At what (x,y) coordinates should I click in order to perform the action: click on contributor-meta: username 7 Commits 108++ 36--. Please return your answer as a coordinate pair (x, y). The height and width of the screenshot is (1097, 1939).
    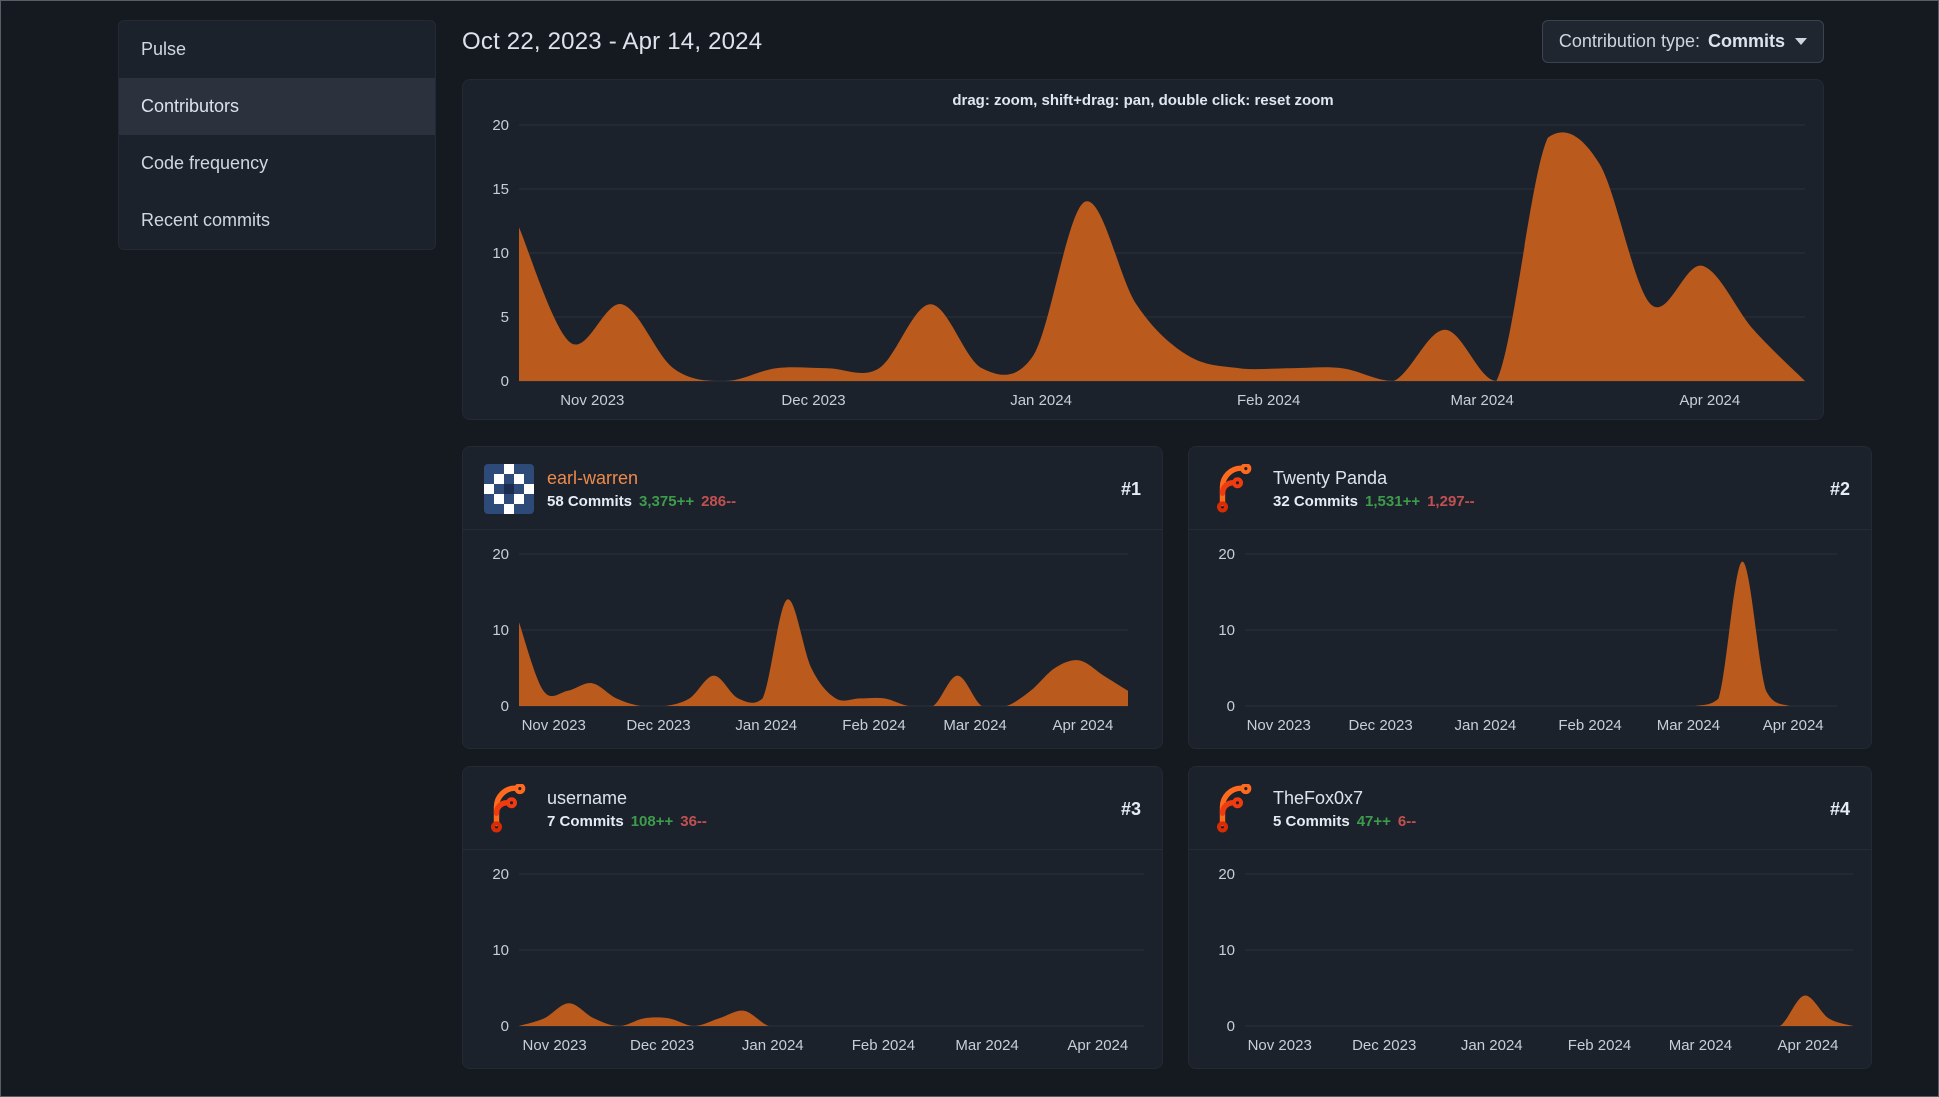
    Looking at the image, I should click on (827, 809).